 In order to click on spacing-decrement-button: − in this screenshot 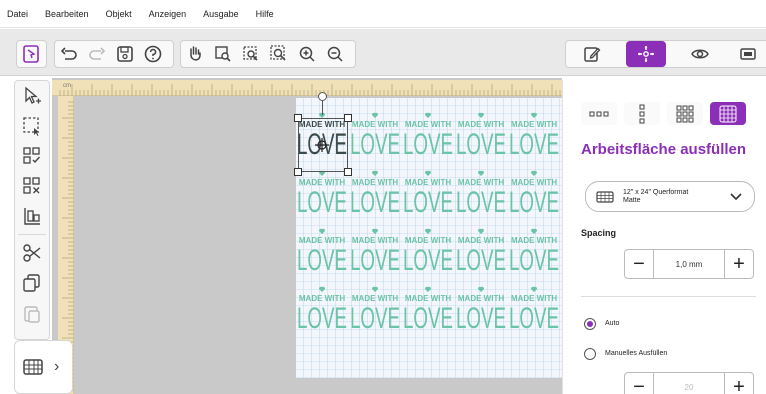, I will do `click(639, 264)`.